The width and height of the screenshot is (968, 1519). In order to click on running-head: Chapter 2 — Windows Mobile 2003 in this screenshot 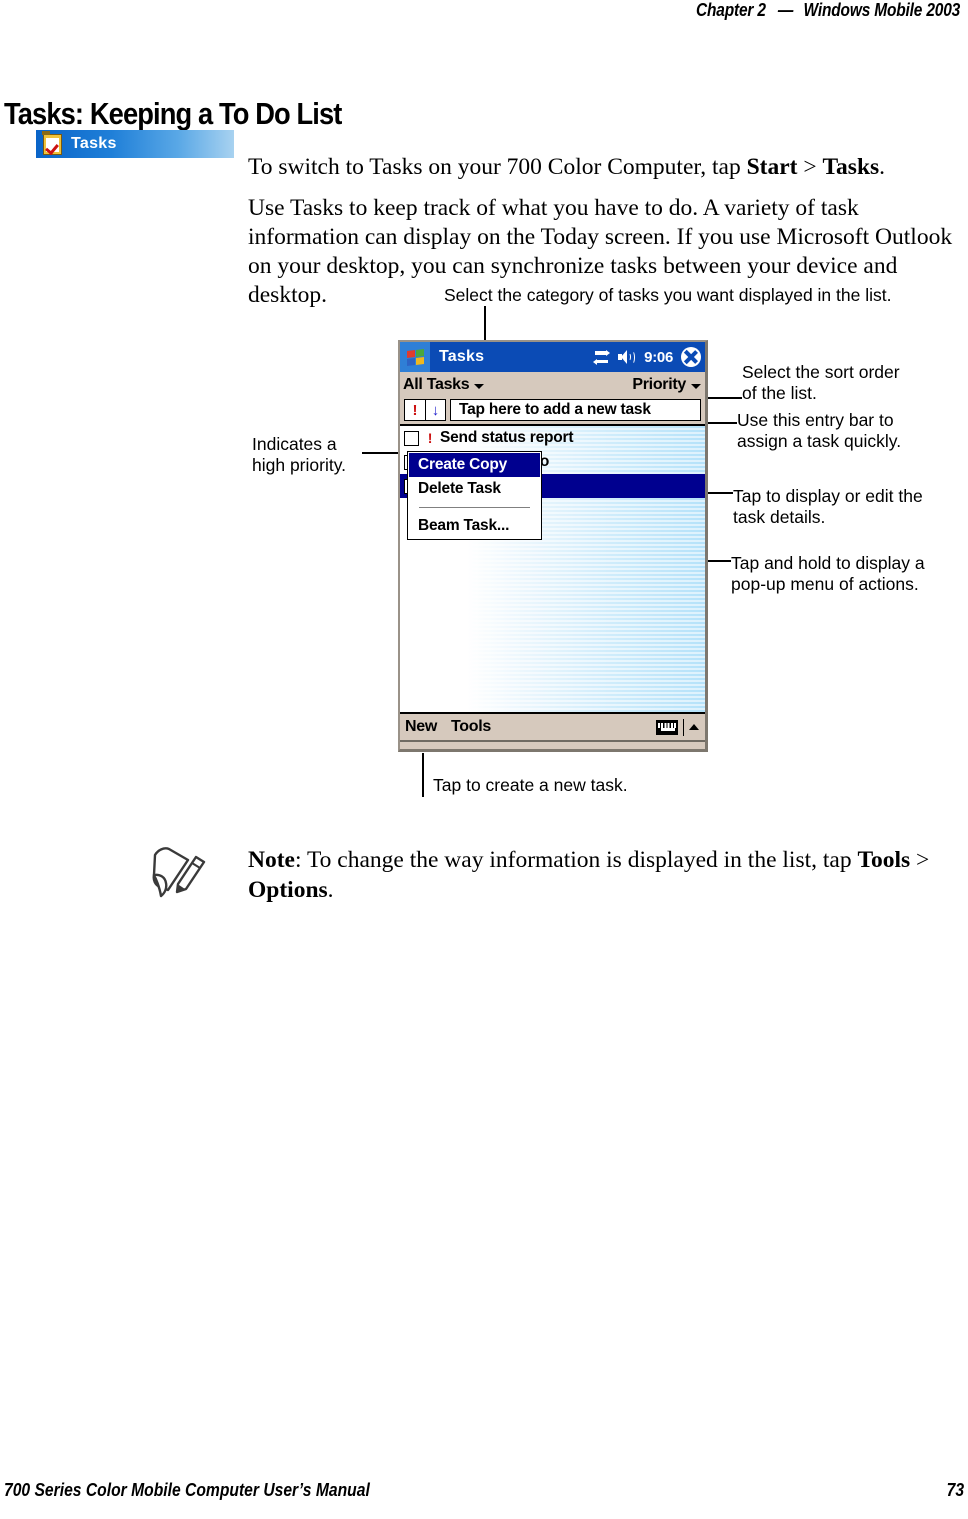, I will do `click(828, 10)`.